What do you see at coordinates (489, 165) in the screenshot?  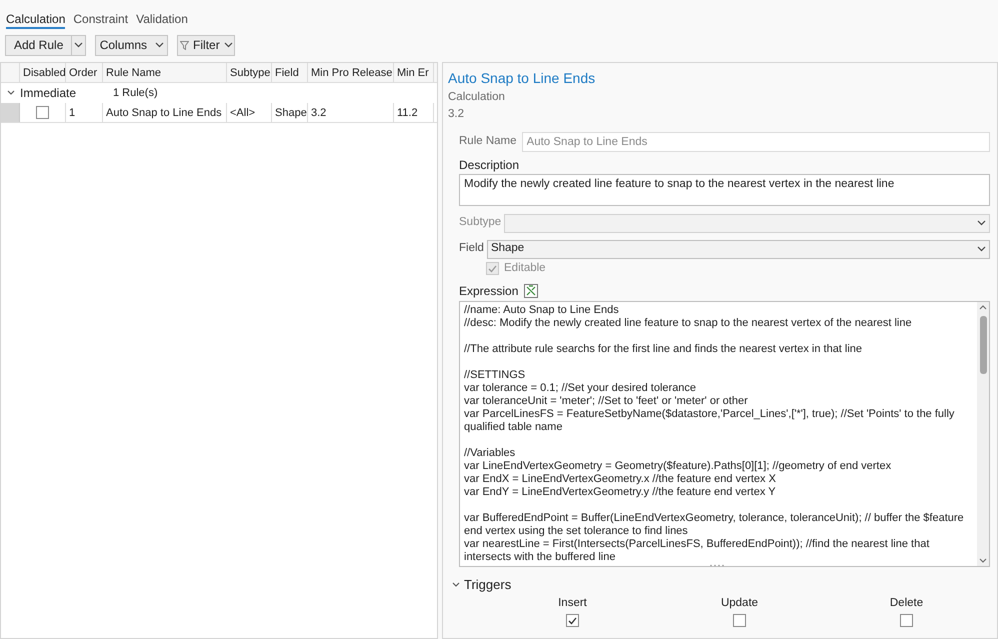 I see `field-label: Description` at bounding box center [489, 165].